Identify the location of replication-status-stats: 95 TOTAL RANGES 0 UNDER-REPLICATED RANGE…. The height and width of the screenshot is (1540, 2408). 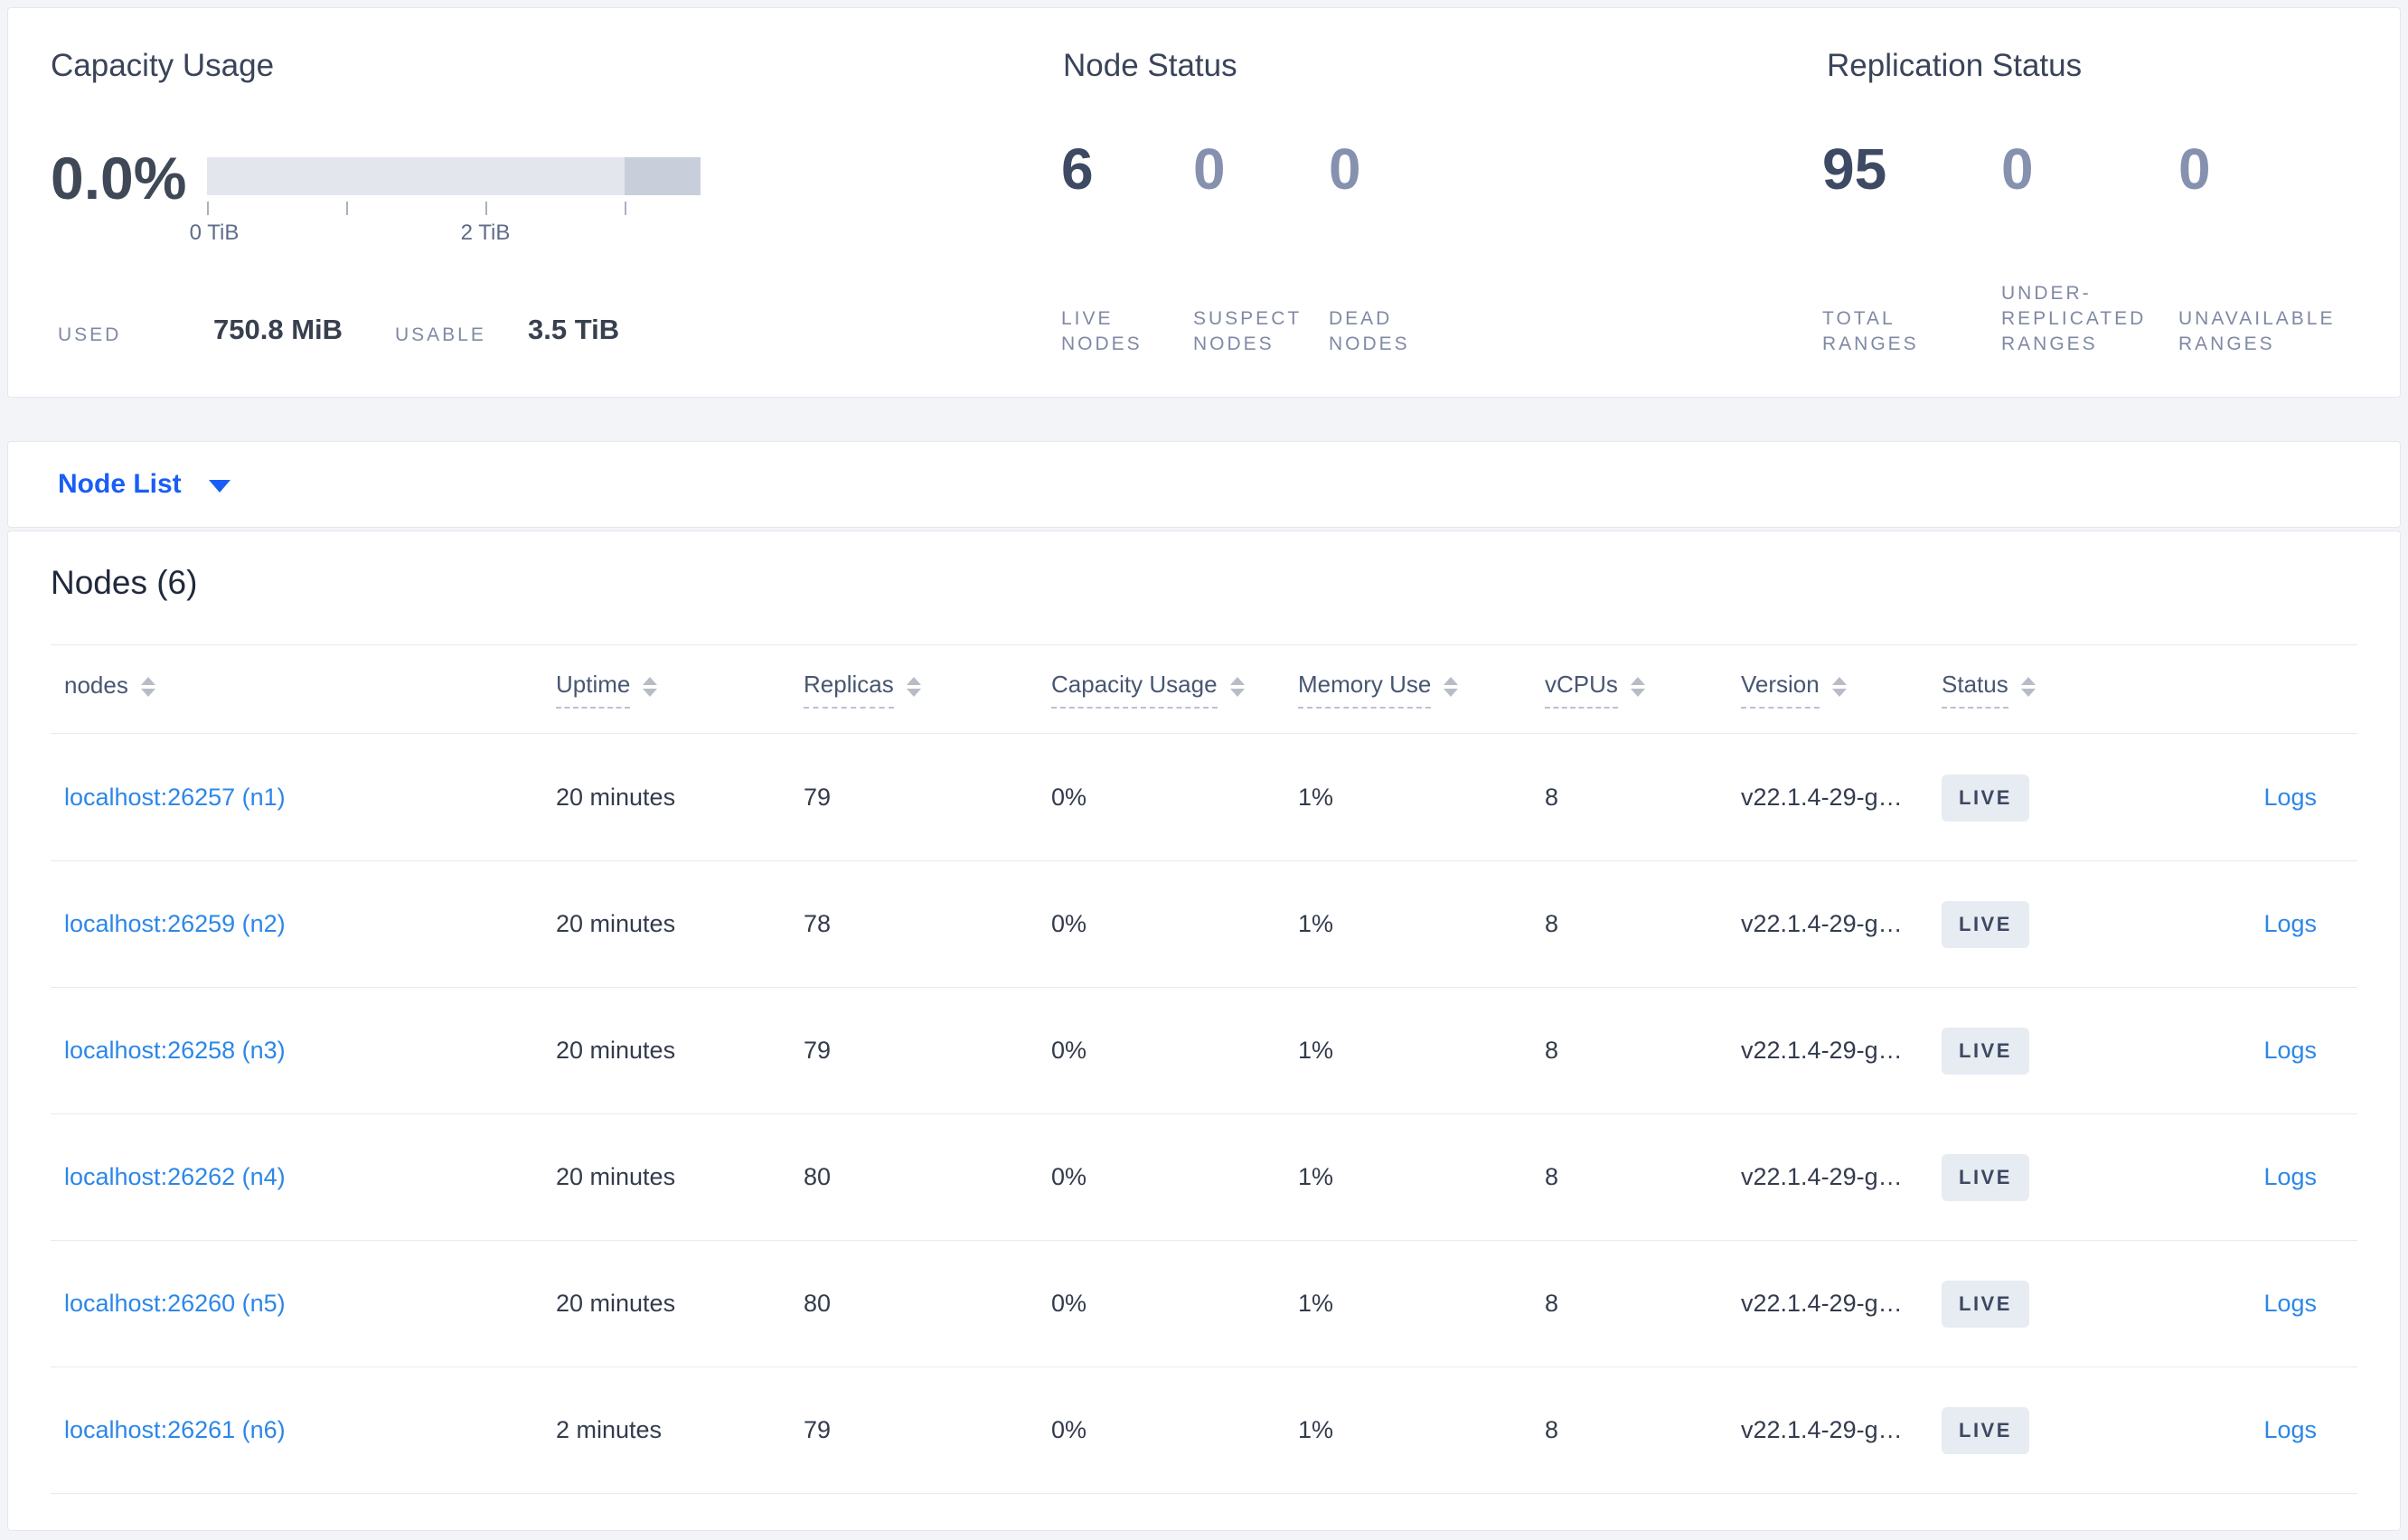
(2111, 246).